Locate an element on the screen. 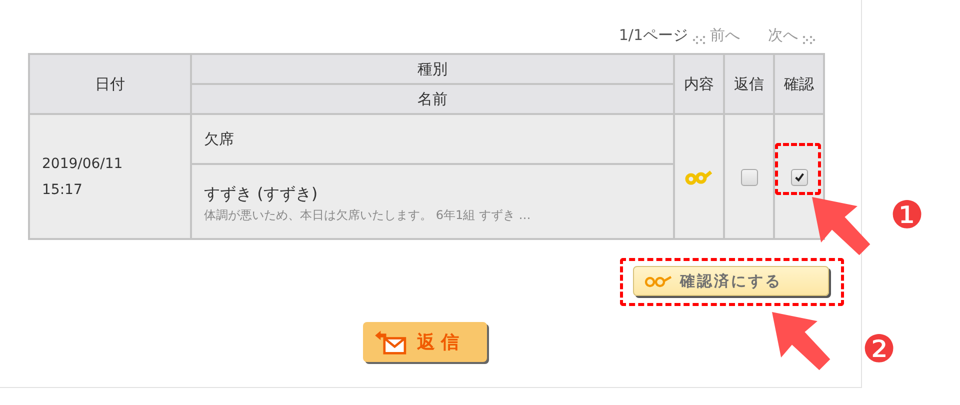  step-number: ❶ is located at coordinates (907, 215).